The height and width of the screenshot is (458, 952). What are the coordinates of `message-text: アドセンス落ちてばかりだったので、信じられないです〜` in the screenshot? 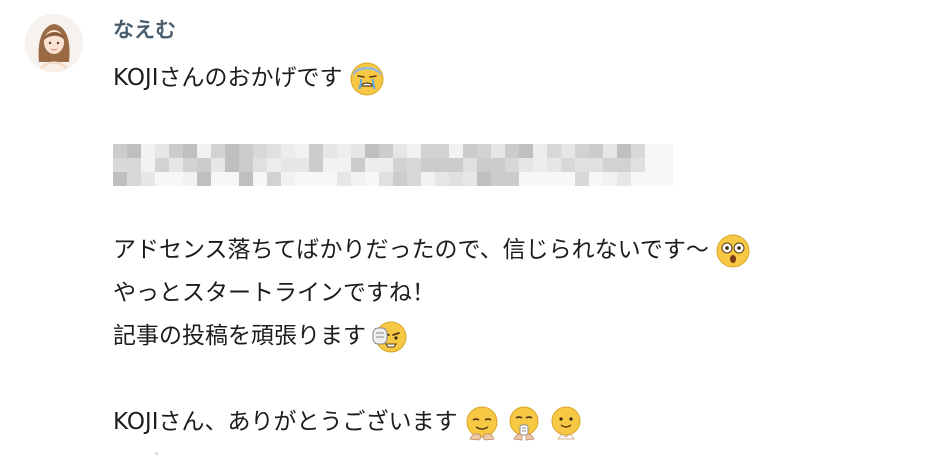 It's located at (411, 250).